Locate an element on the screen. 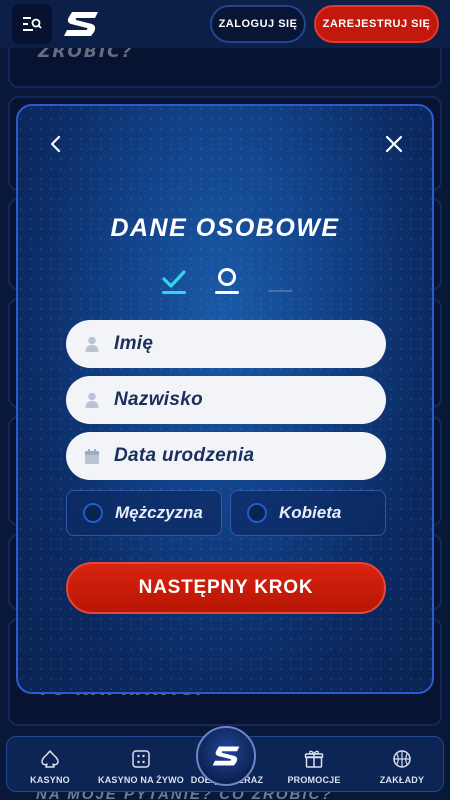  gender-female-label: Kobieta is located at coordinates (310, 512).